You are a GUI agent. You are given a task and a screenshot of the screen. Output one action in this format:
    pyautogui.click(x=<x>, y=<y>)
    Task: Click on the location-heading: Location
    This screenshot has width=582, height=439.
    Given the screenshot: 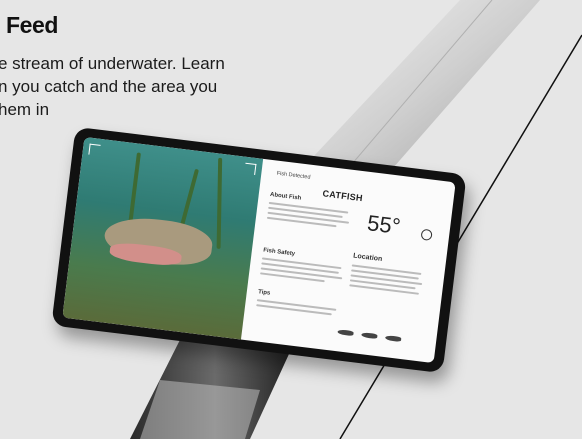 What is the action you would take?
    pyautogui.click(x=367, y=258)
    